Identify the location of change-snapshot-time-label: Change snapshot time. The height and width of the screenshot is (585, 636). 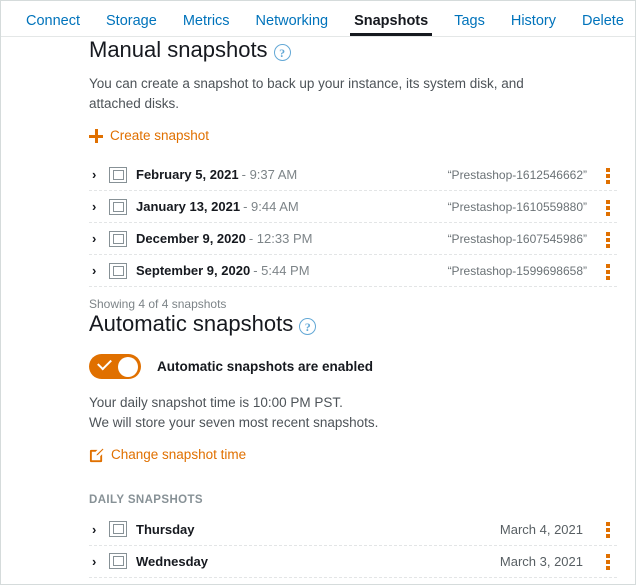
(179, 454).